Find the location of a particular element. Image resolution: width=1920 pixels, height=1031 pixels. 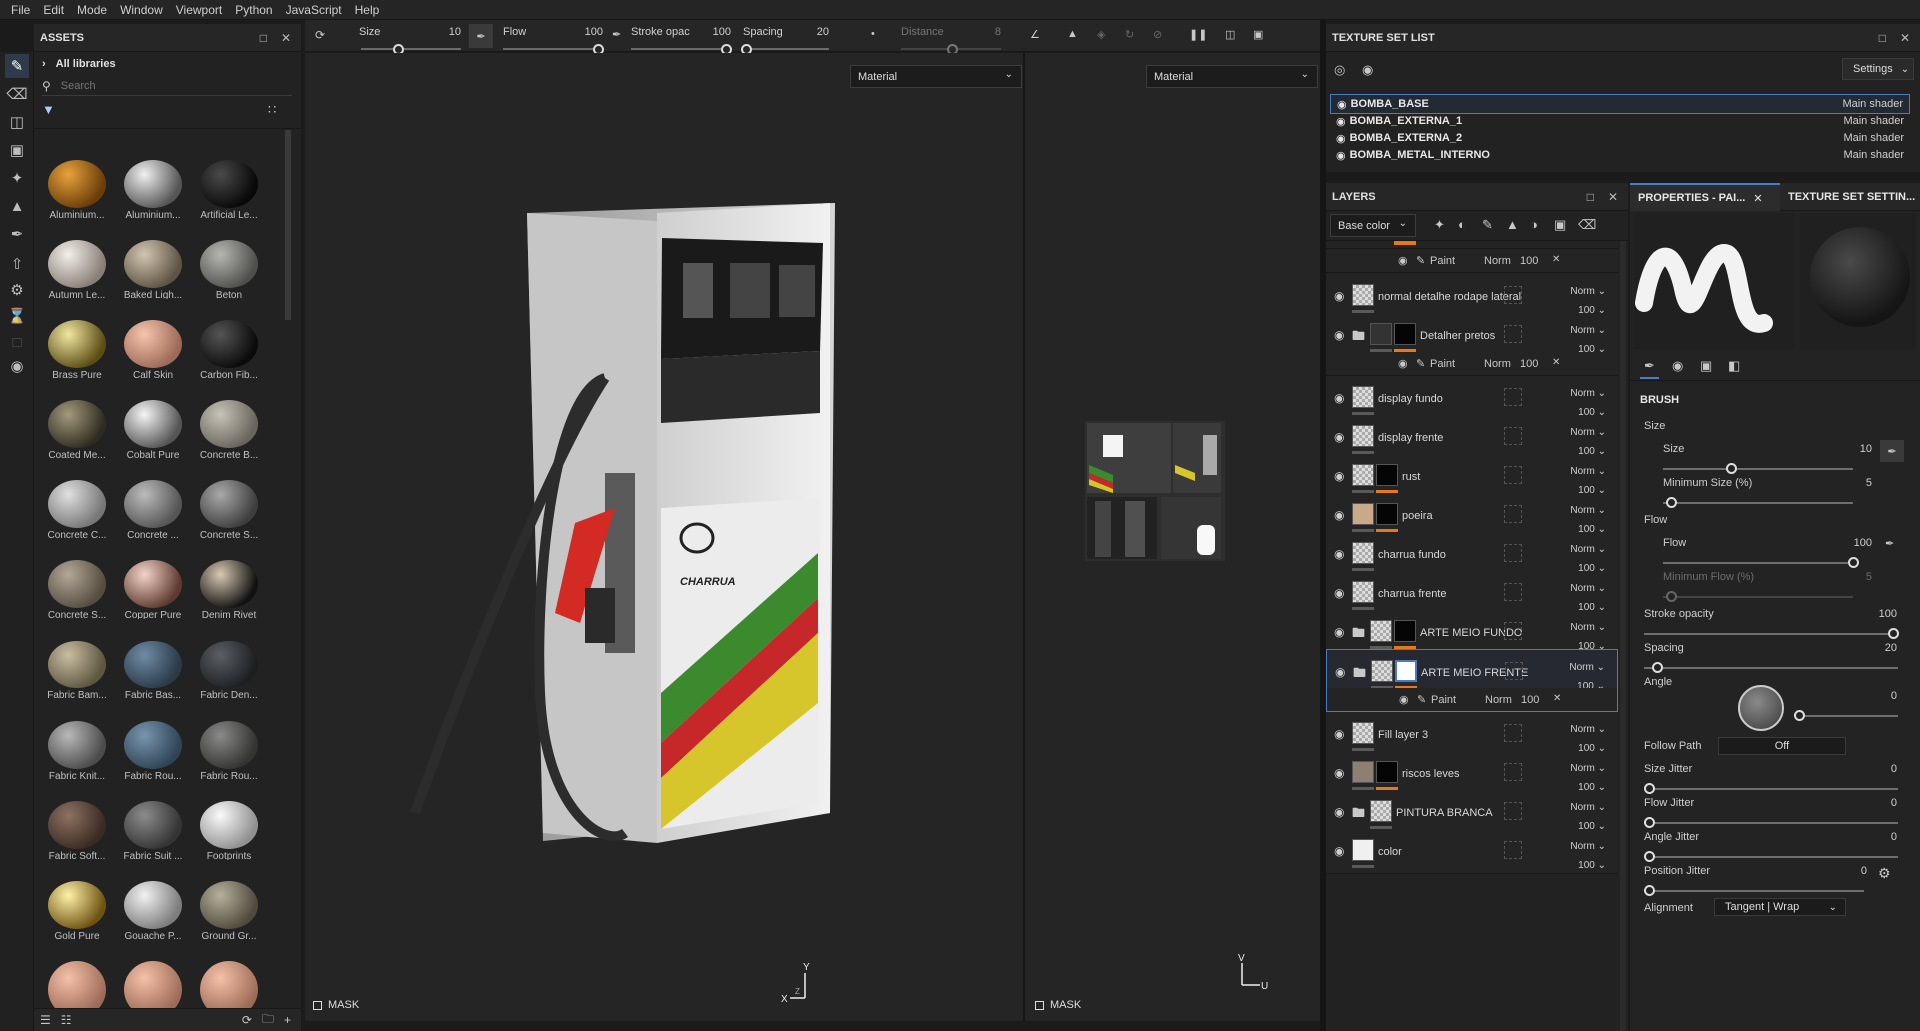

menu-help: Help is located at coordinates (369, 10).